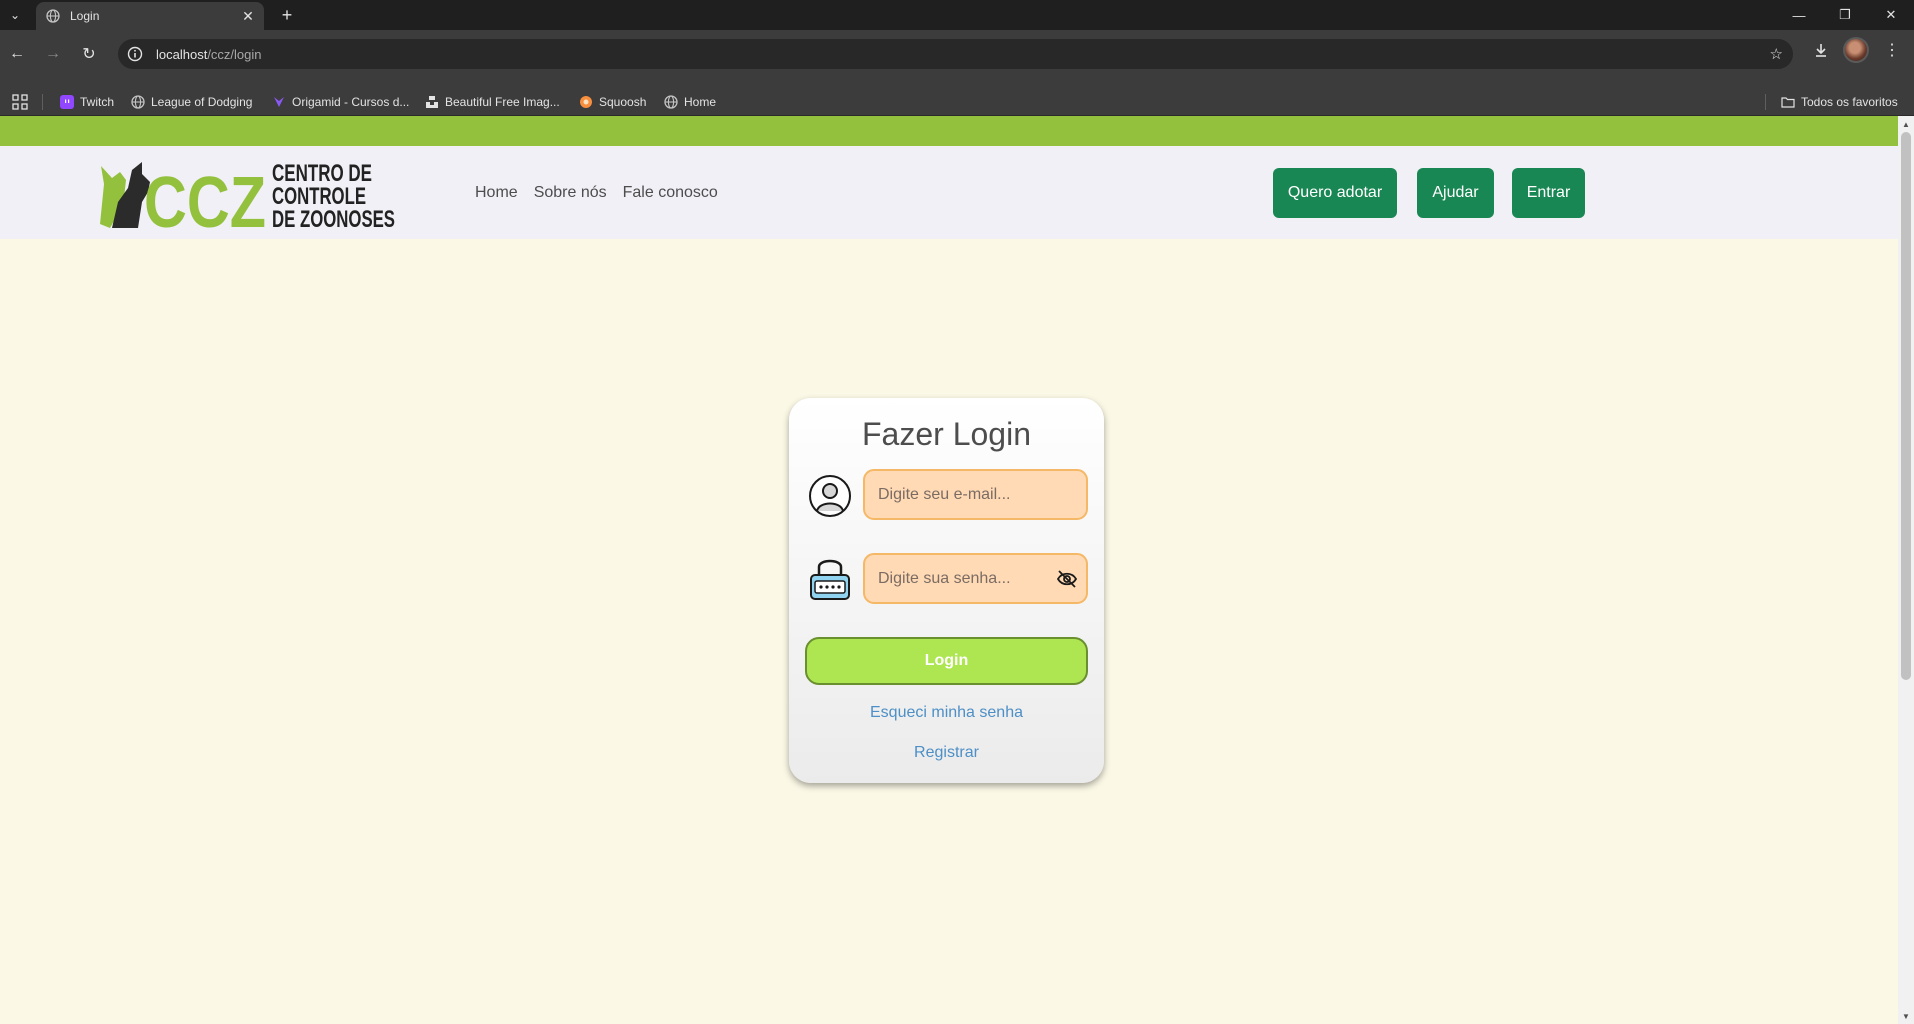 The width and height of the screenshot is (1914, 1024). What do you see at coordinates (1906, 406) in the screenshot?
I see `scroll-thumb` at bounding box center [1906, 406].